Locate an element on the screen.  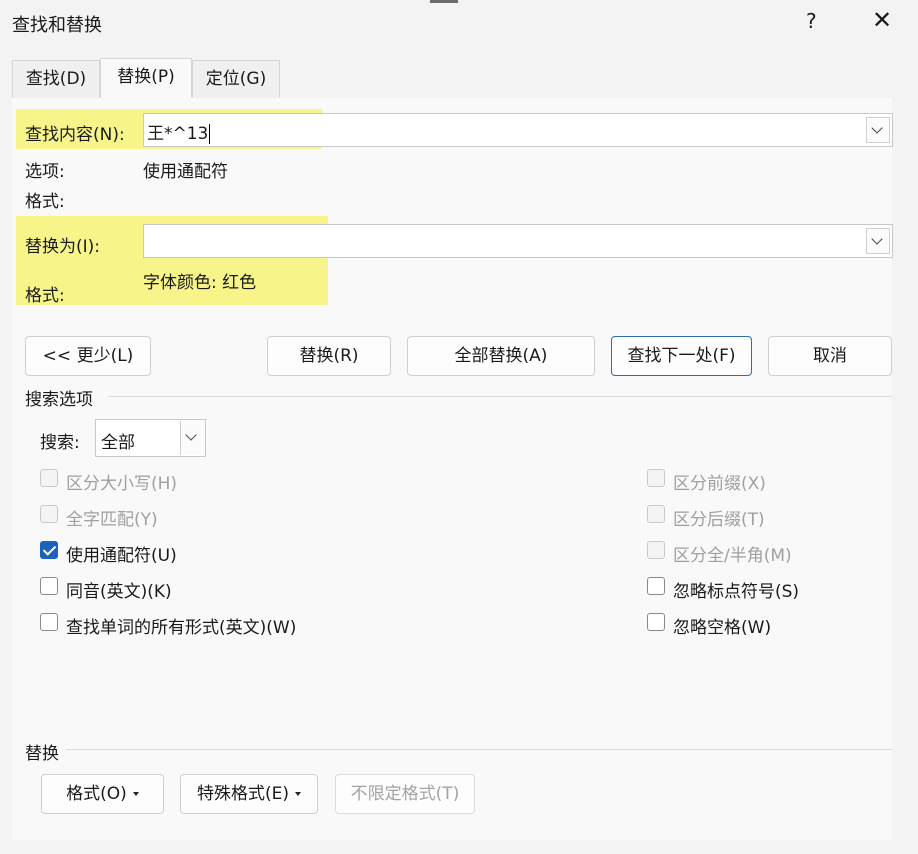
no-formatting-button: 不限定格式(T) is located at coordinates (405, 794).